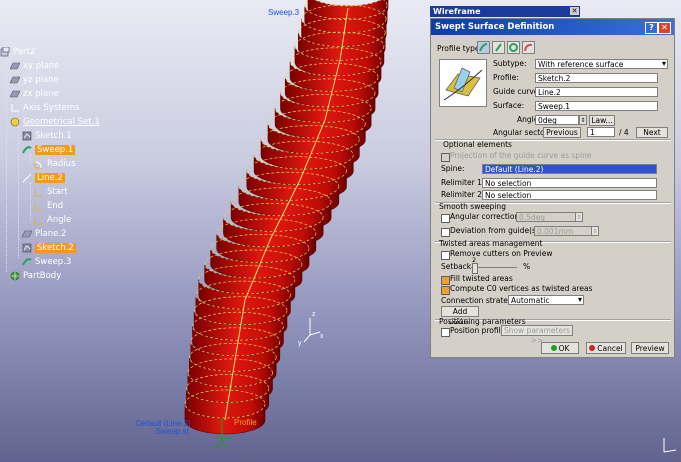  Describe the element at coordinates (445, 332) in the screenshot. I see `position-profile-checkbox` at that location.